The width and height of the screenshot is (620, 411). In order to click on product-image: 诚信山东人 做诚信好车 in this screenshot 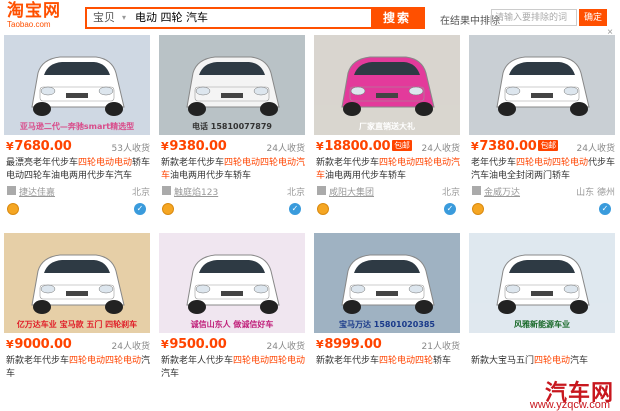, I will do `click(232, 283)`.